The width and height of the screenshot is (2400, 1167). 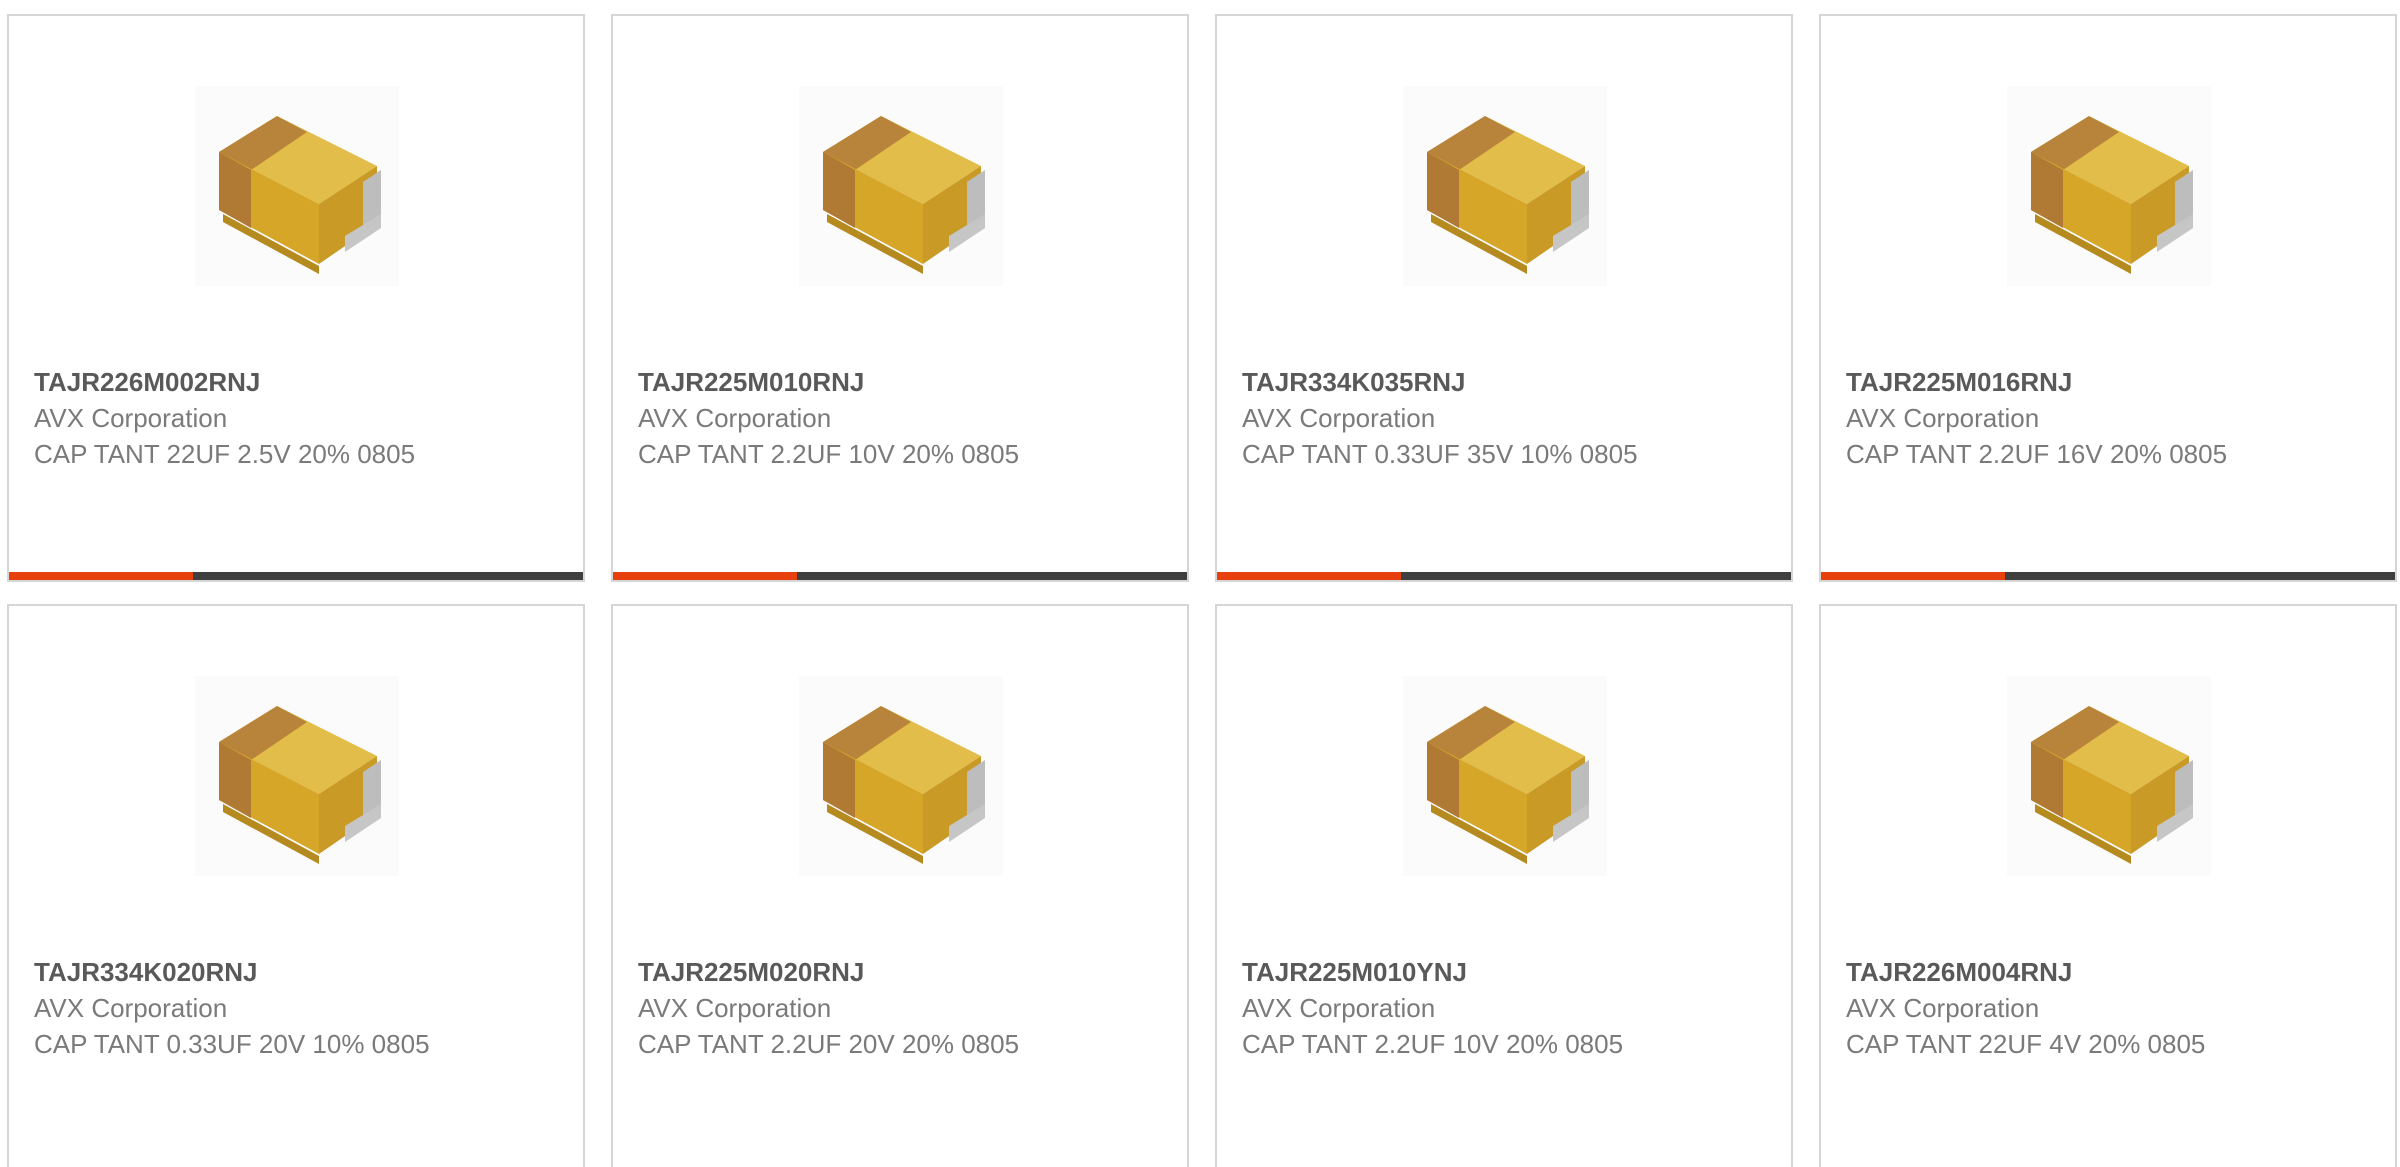 What do you see at coordinates (2026, 1044) in the screenshot?
I see `product-description: CAP TANT 22UF 4V 20% 0805` at bounding box center [2026, 1044].